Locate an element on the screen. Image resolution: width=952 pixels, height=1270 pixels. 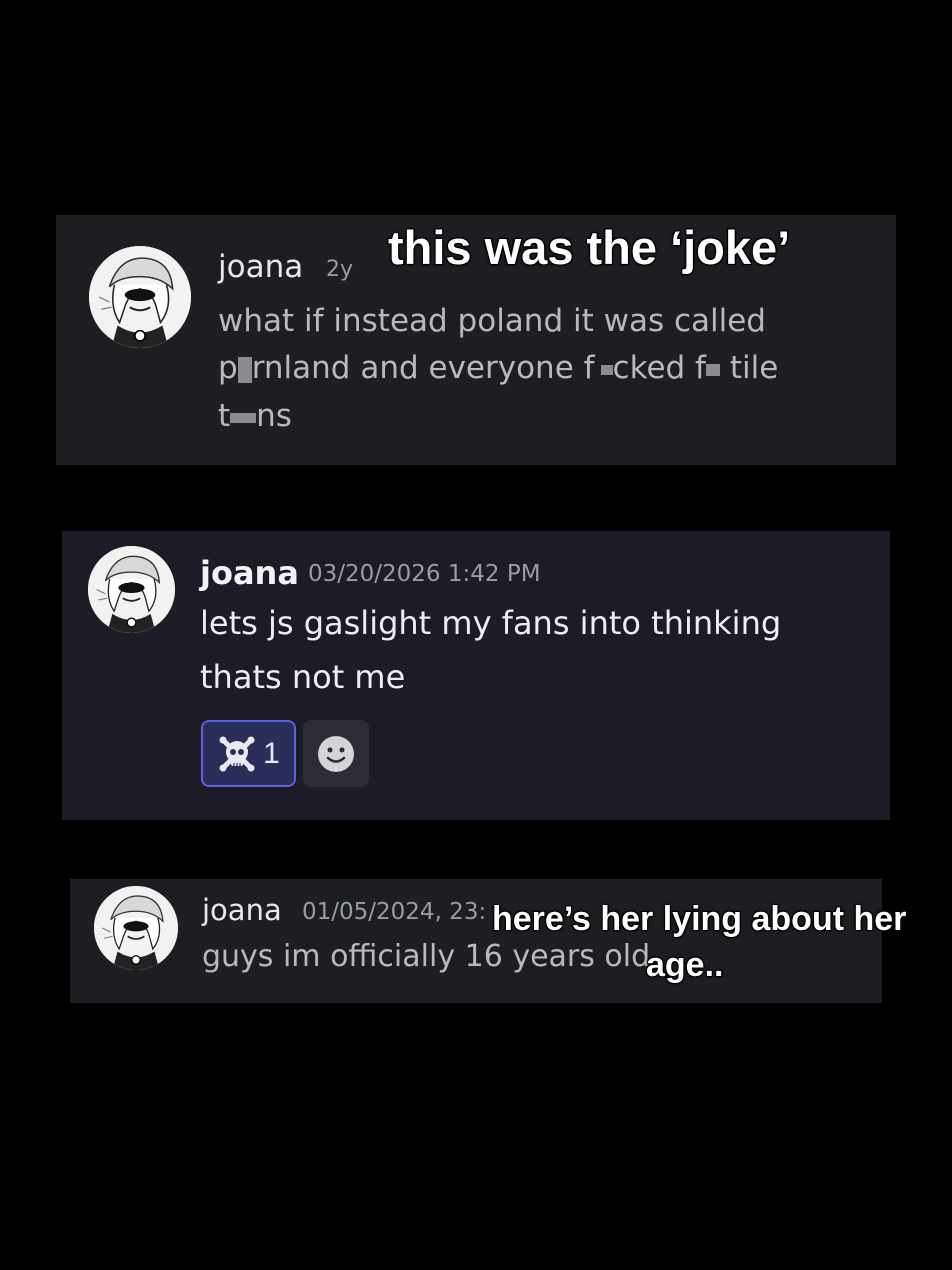
message-line-2: p rnland and everyone f cked f tile is located at coordinates (498, 368).